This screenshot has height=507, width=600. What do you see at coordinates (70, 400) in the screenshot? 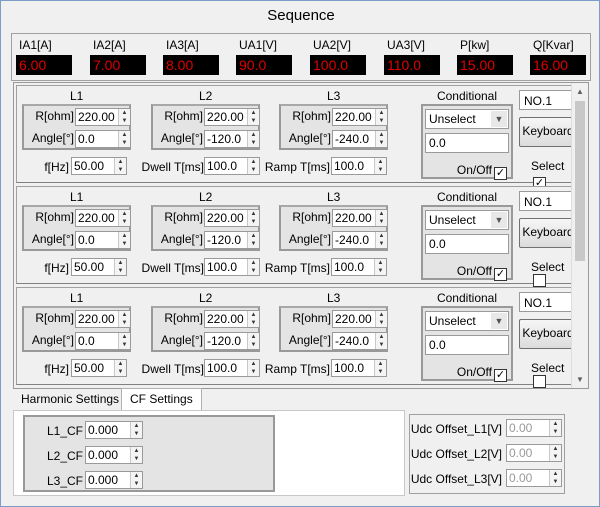
I see `tab-harmonic-settings: Harmonic Settings` at bounding box center [70, 400].